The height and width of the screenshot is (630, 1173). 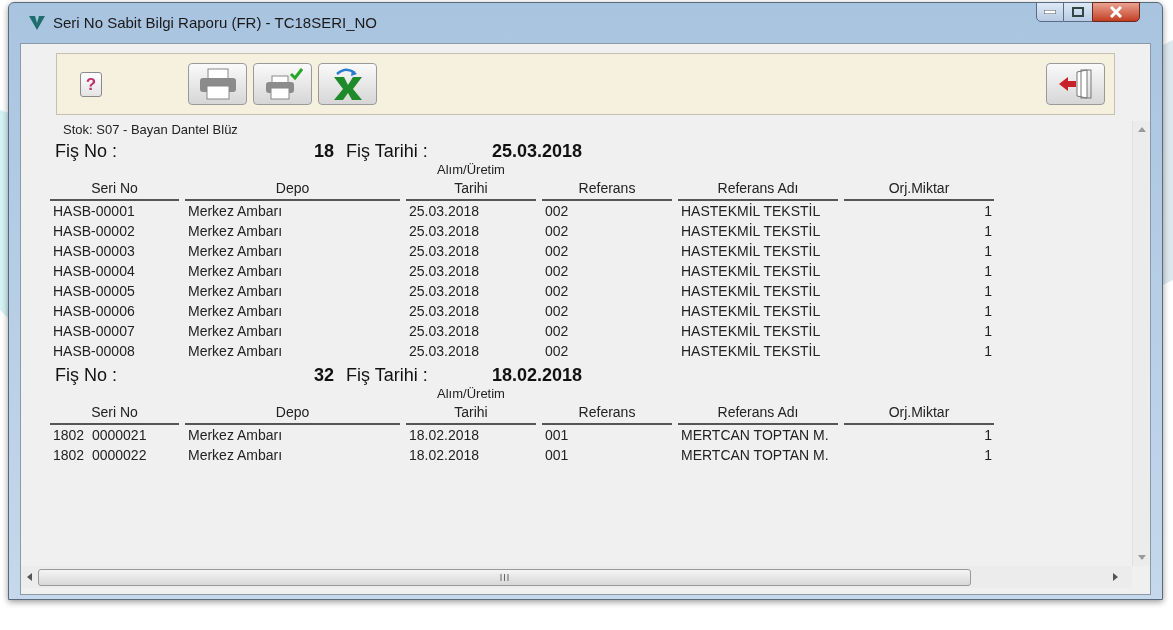 What do you see at coordinates (100, 435) in the screenshot?
I see `table-cell-text: 1802 0000021` at bounding box center [100, 435].